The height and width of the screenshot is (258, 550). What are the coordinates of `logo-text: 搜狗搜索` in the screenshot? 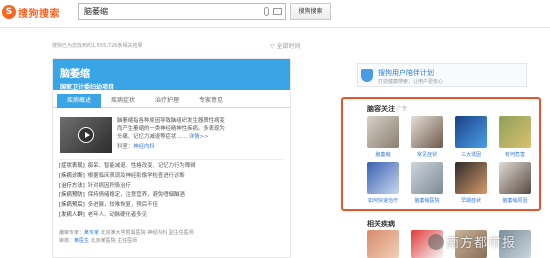 It's located at (39, 14).